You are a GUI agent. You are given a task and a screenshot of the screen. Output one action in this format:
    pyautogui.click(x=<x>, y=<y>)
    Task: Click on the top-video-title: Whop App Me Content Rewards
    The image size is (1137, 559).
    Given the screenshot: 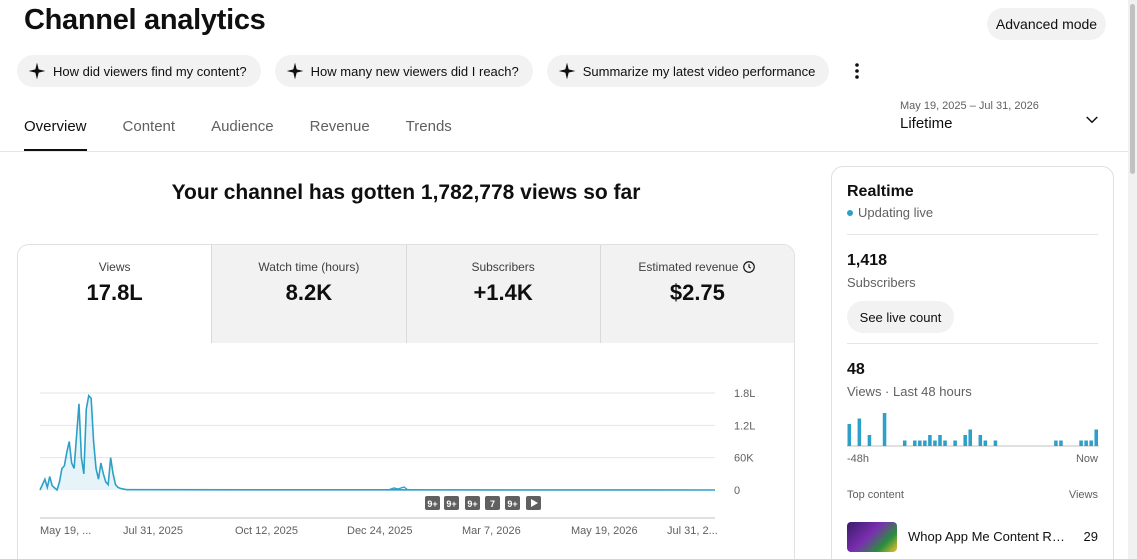 What is the action you would take?
    pyautogui.click(x=988, y=536)
    